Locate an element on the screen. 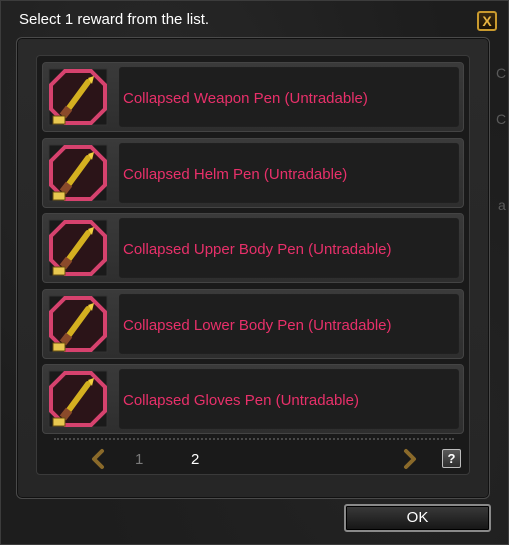  reward-name: Collapsed Upper Body Pen (Untradable) is located at coordinates (257, 249).